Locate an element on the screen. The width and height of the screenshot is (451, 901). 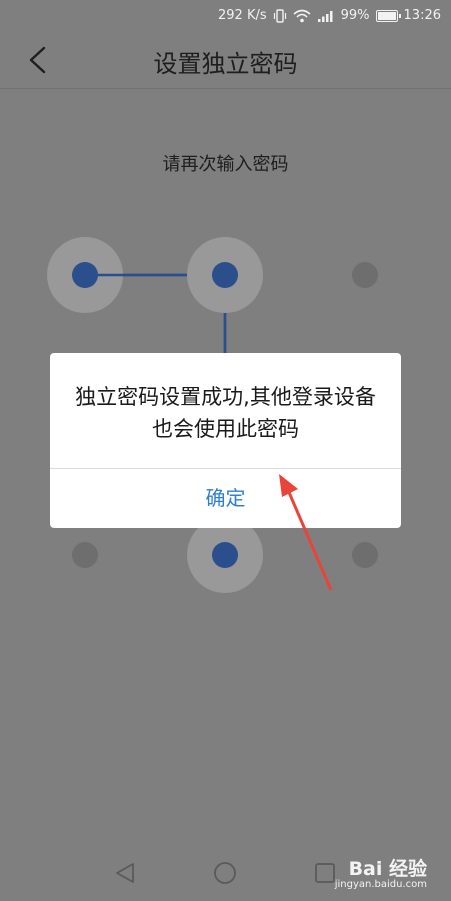
dialog-message: 独立密码设置成功,其他登录设备也会使用此密码 is located at coordinates (225, 413).